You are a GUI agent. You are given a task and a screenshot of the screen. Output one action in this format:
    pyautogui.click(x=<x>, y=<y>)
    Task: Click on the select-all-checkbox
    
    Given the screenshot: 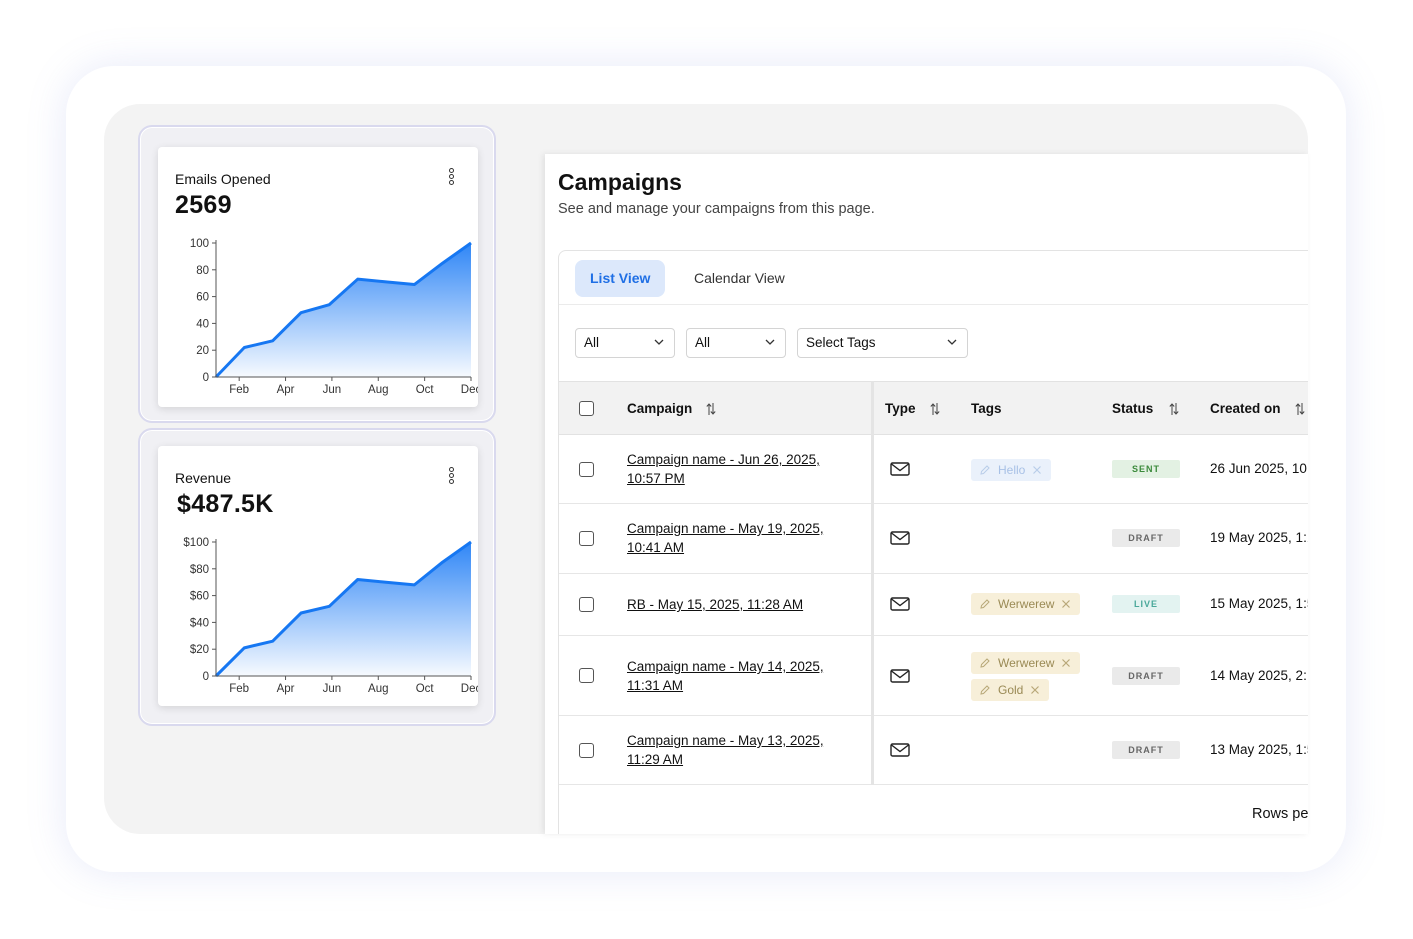 What is the action you would take?
    pyautogui.click(x=586, y=408)
    